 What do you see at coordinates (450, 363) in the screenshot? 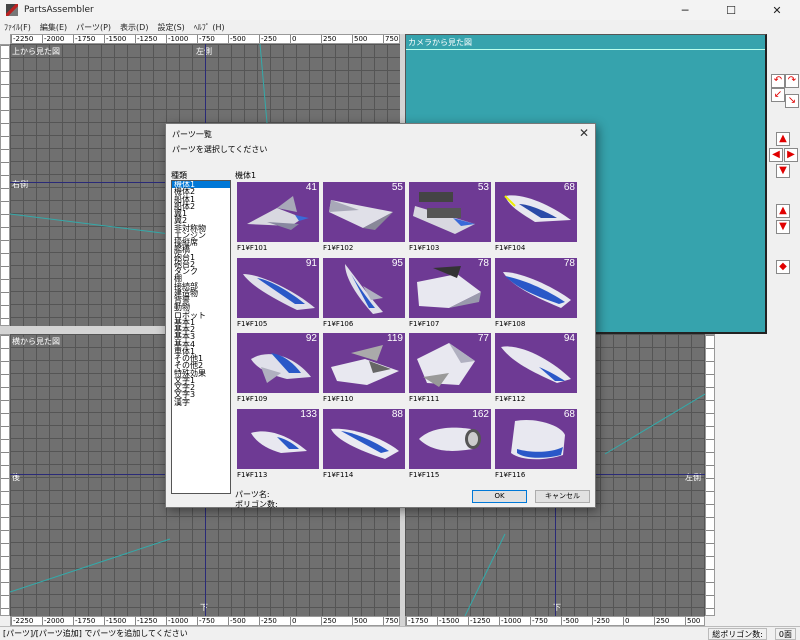
I see `part-thumbnail: 77` at bounding box center [450, 363].